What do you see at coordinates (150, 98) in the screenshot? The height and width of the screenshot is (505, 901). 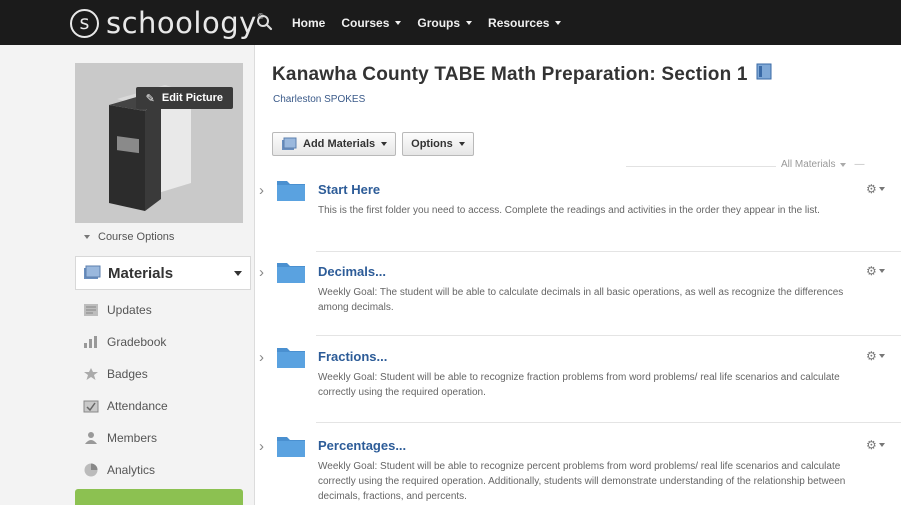 I see `pencil-icon: ✎` at bounding box center [150, 98].